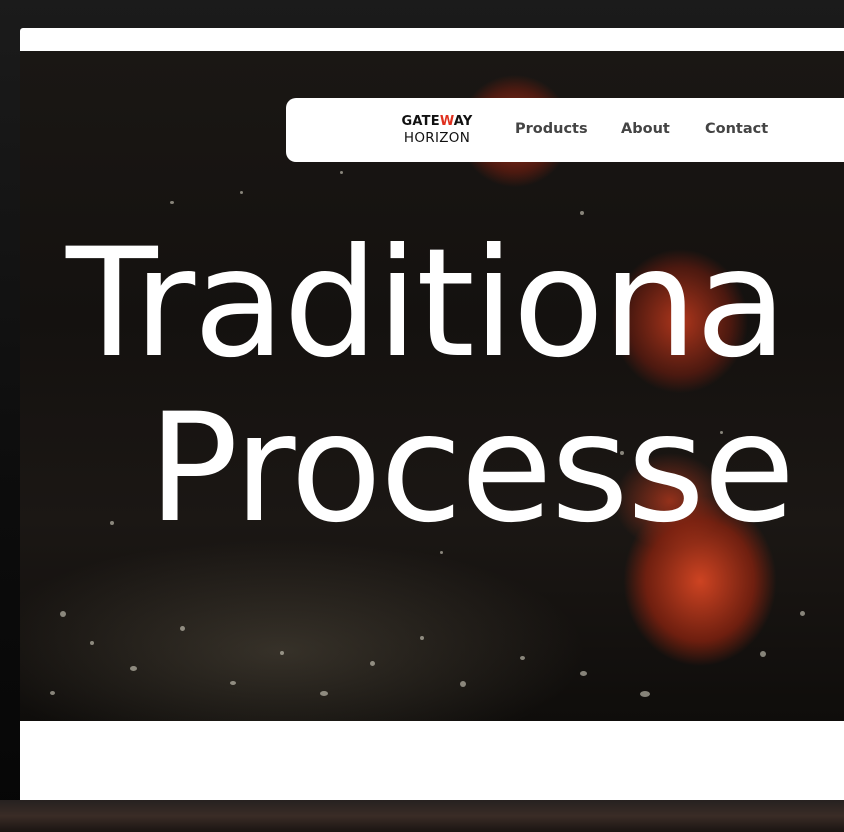 The height and width of the screenshot is (832, 844). I want to click on brand-logo: GATEWAY HORIZON, so click(437, 130).